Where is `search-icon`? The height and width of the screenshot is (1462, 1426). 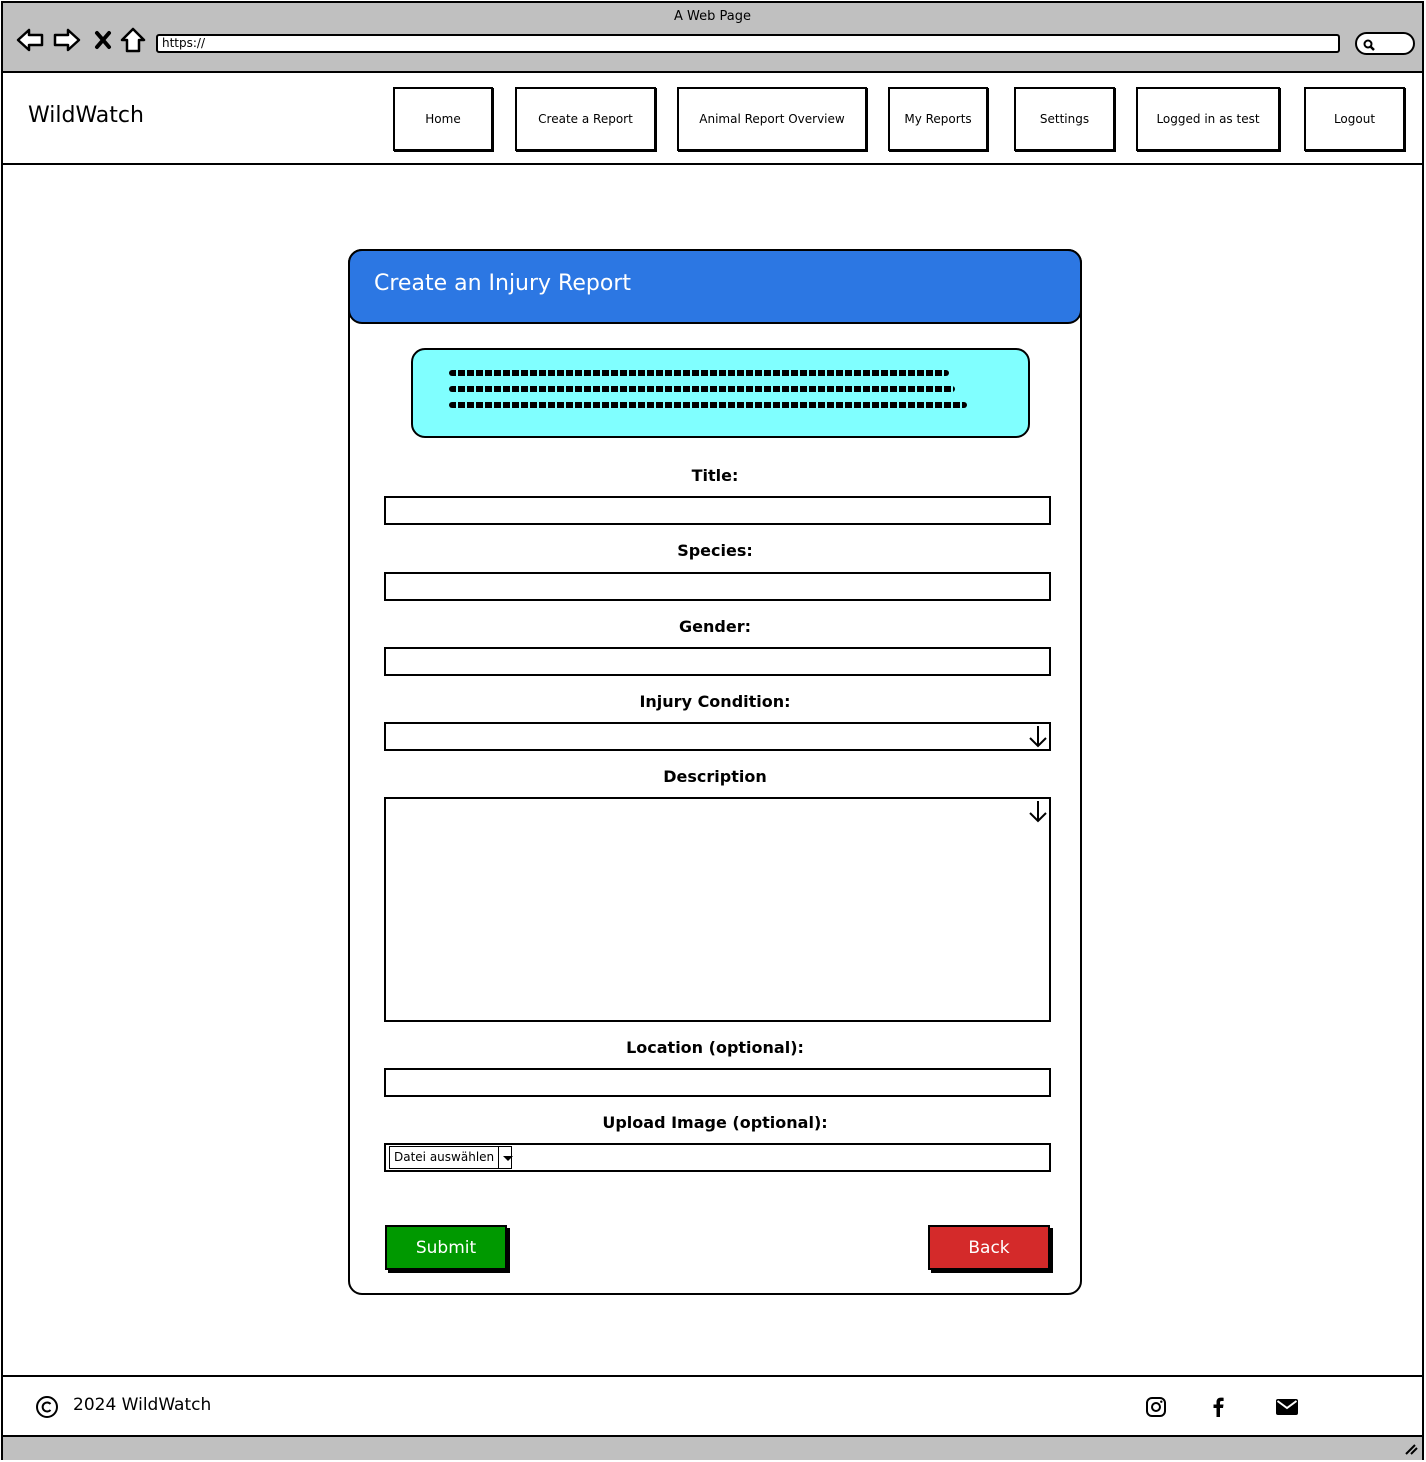
search-icon is located at coordinates (1369, 45).